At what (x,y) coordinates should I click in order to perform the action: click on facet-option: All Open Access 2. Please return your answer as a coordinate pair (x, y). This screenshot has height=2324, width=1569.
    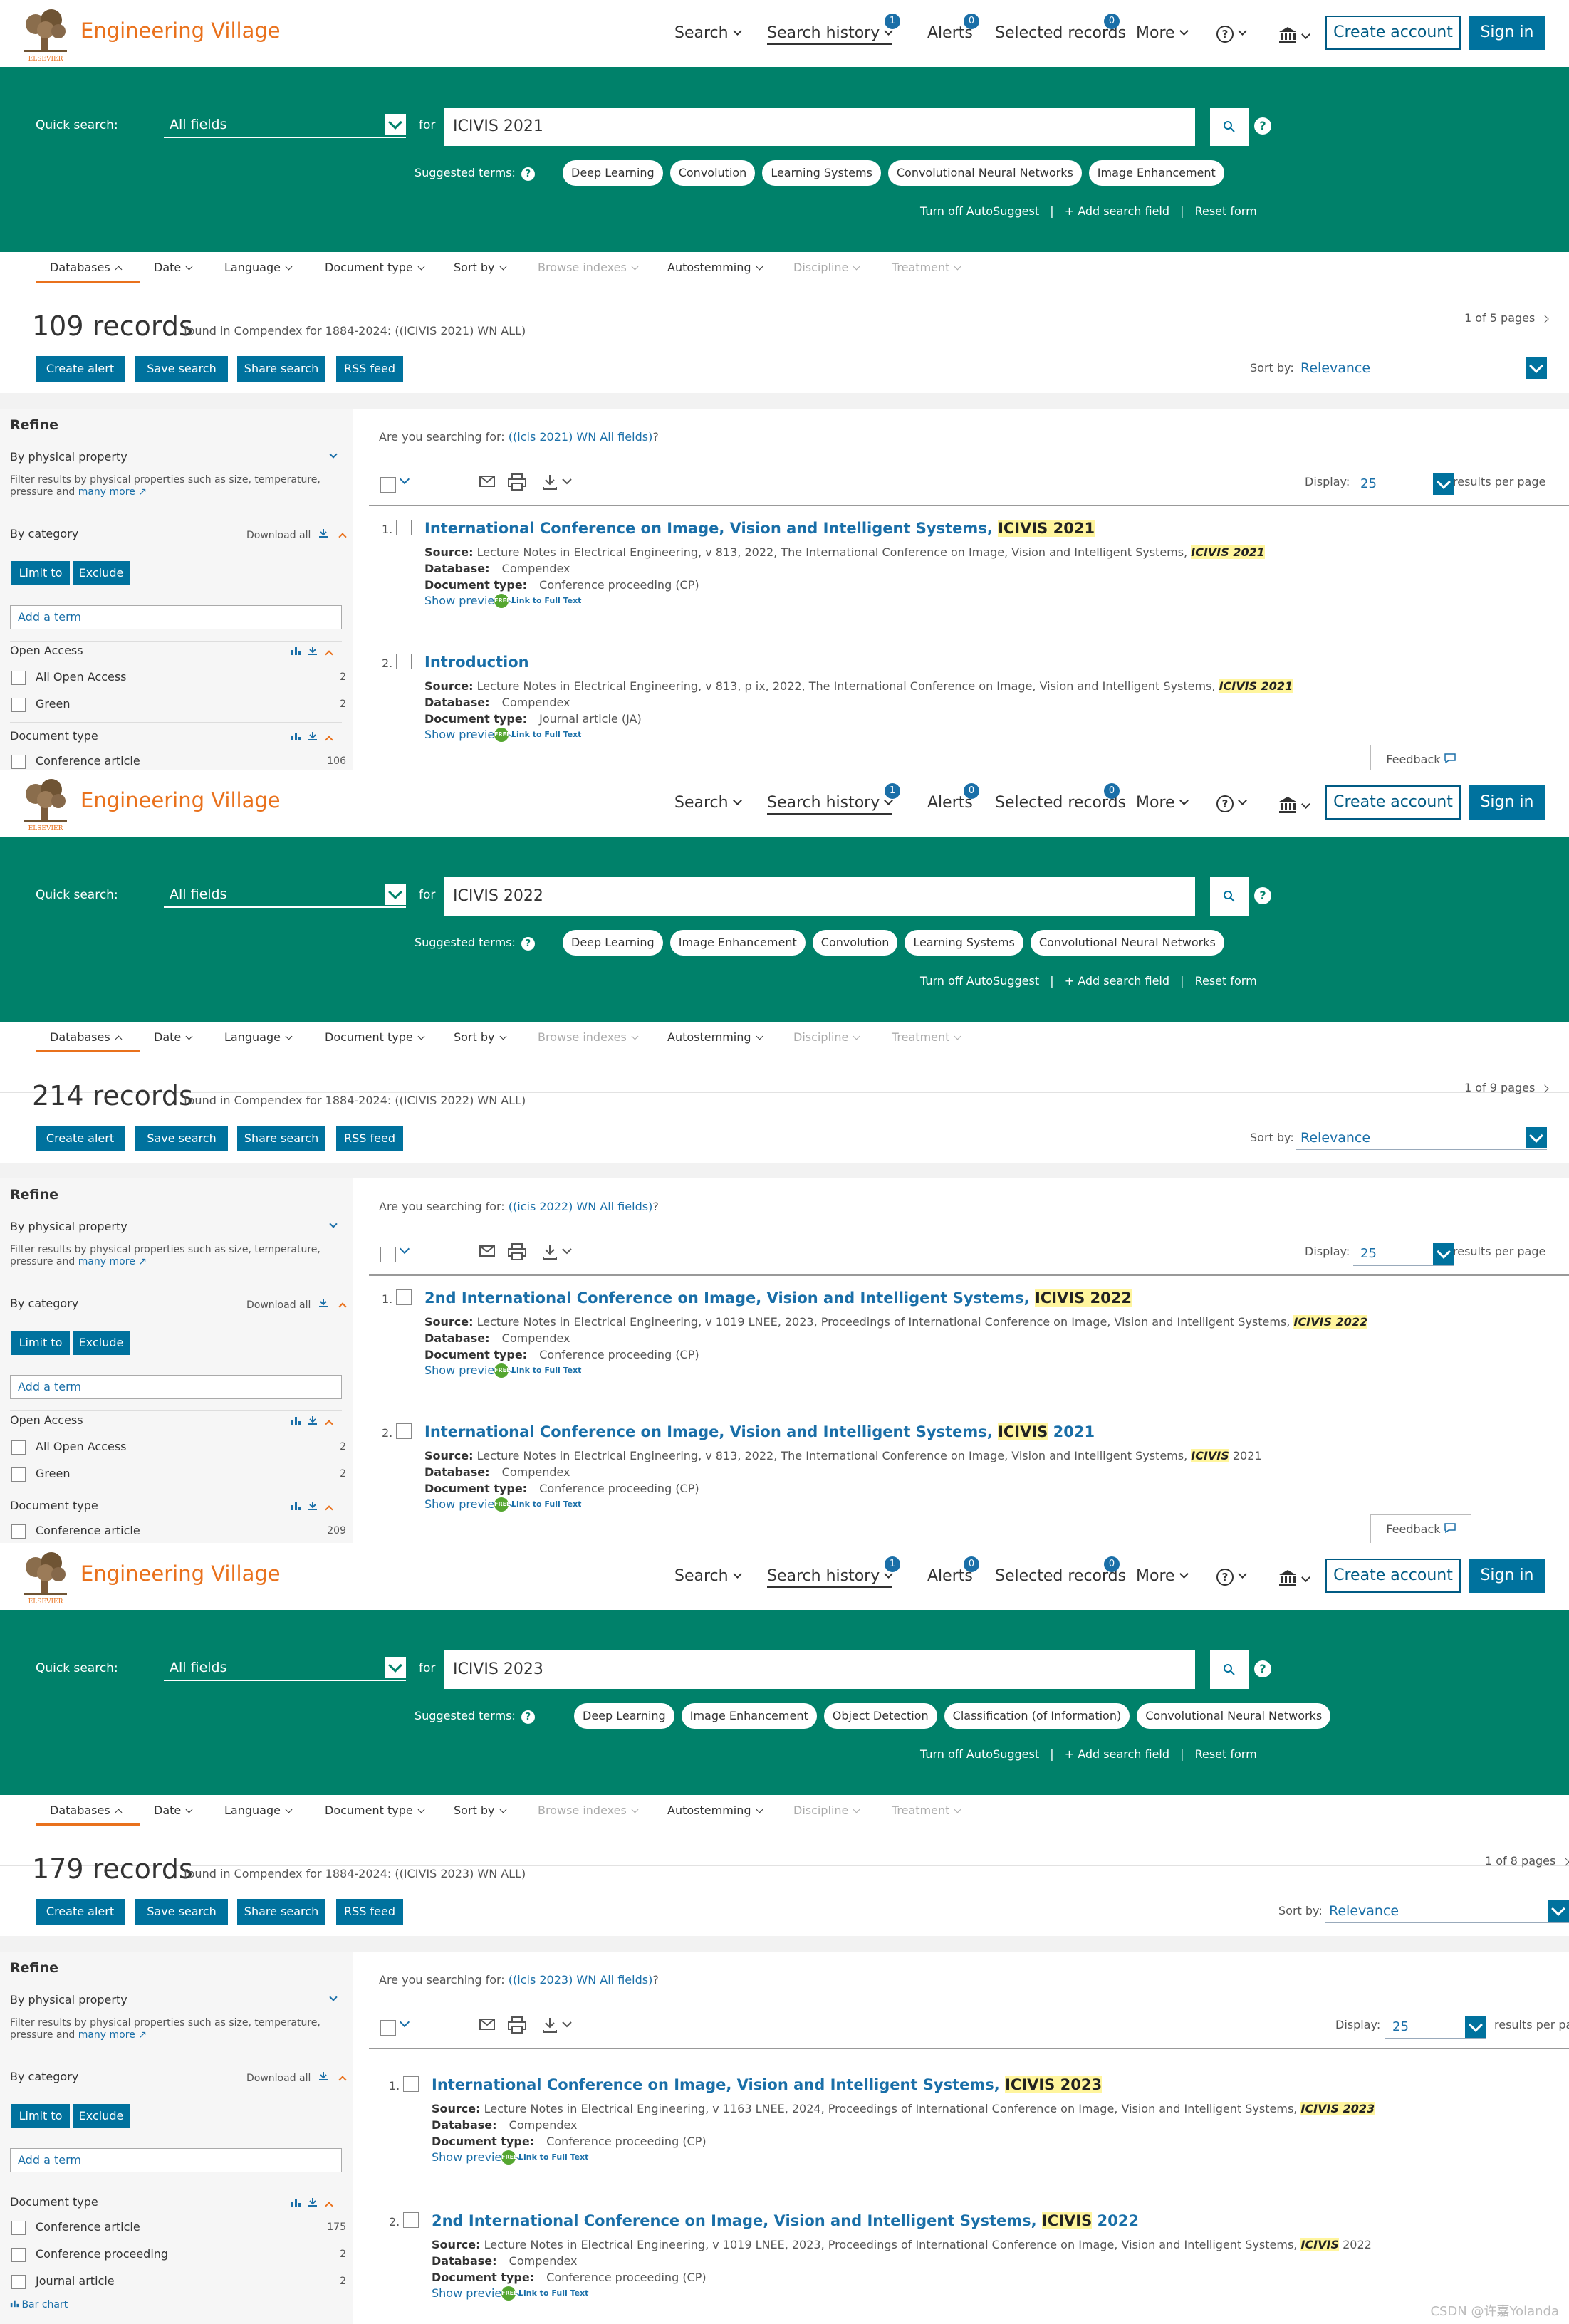
    Looking at the image, I should click on (178, 1447).